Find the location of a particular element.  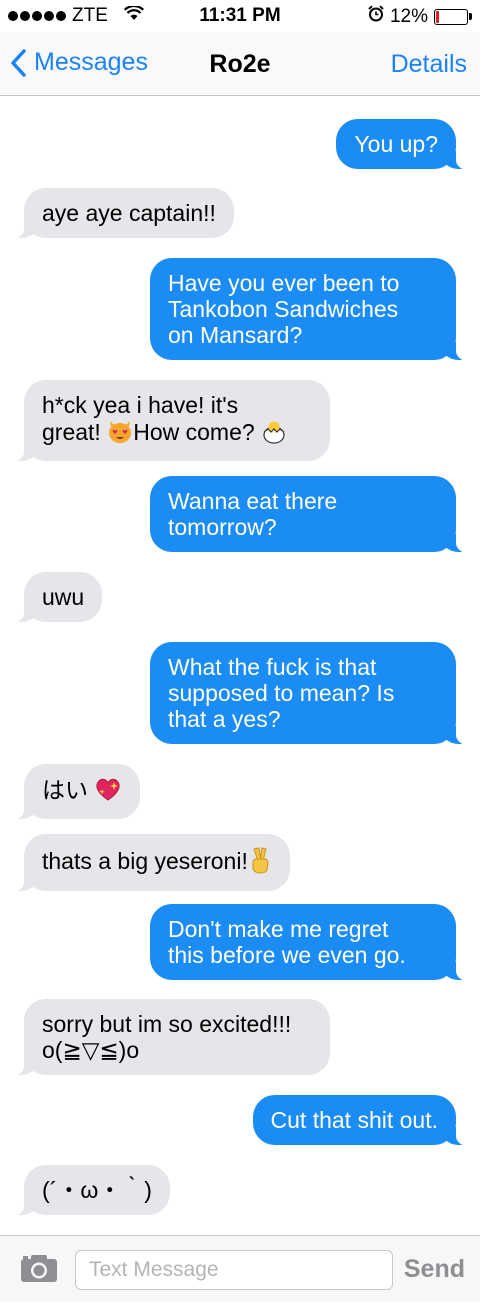

message-input-bar: Send is located at coordinates (240, 1268).